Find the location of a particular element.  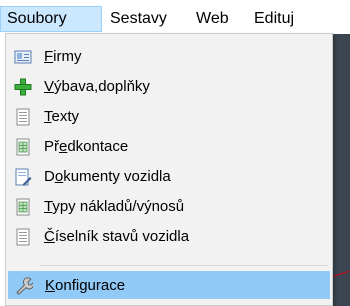

menu-web-label: Web is located at coordinates (212, 18).